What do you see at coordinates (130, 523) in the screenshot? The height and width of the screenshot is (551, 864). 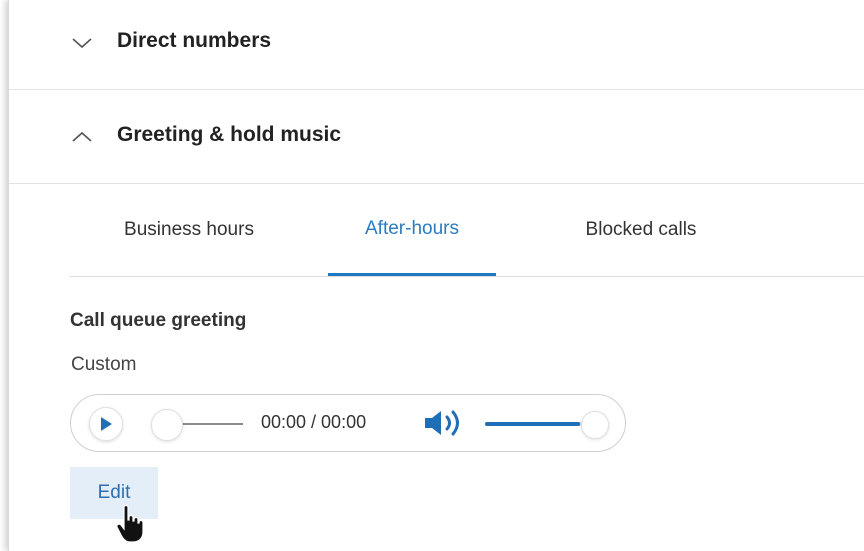 I see `hand-cursor-icon` at bounding box center [130, 523].